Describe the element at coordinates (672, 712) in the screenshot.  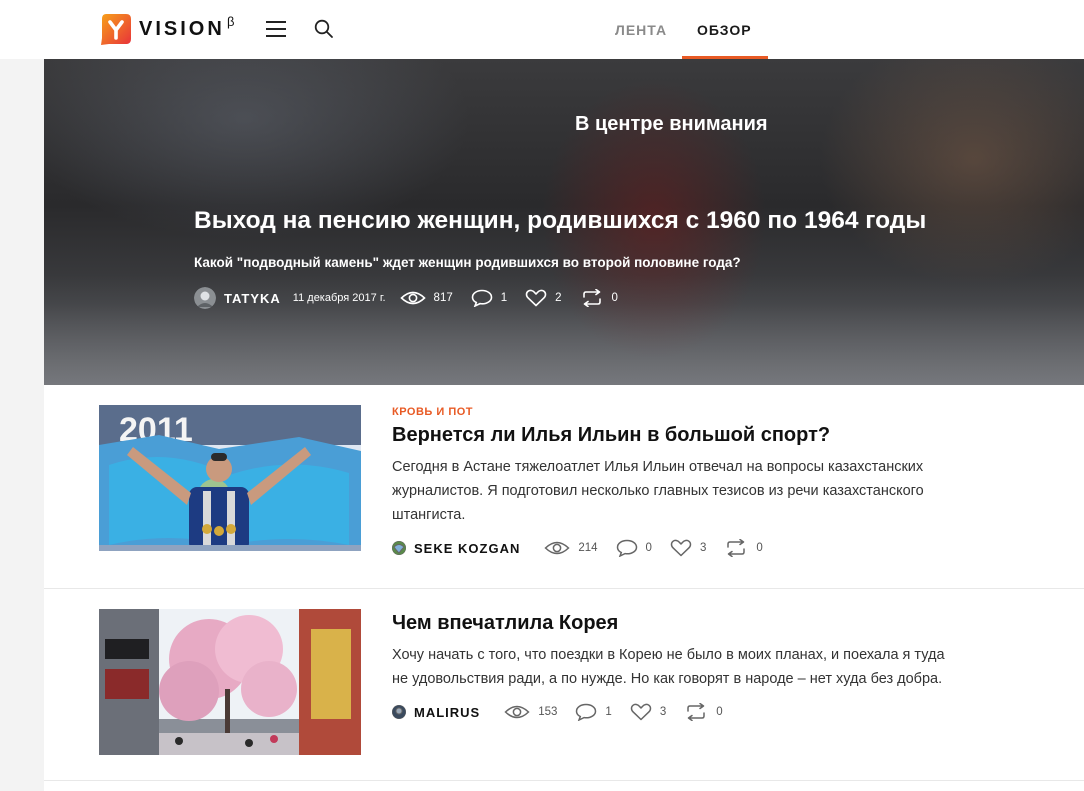
I see `article-meta: MALIRUS 153 1 3 0` at that location.